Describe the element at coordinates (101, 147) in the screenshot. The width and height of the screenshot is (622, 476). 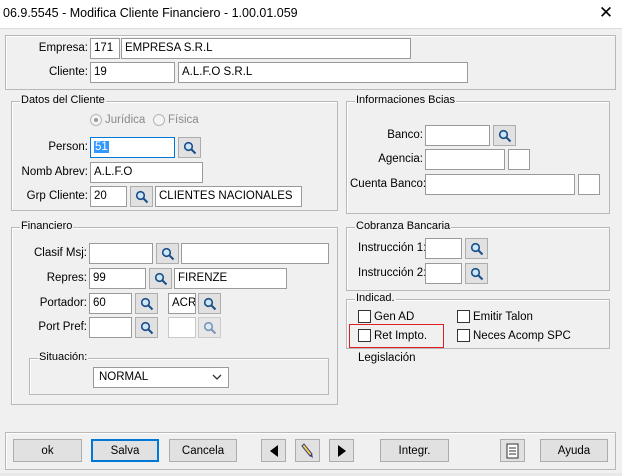
I see `person-value: 51` at that location.